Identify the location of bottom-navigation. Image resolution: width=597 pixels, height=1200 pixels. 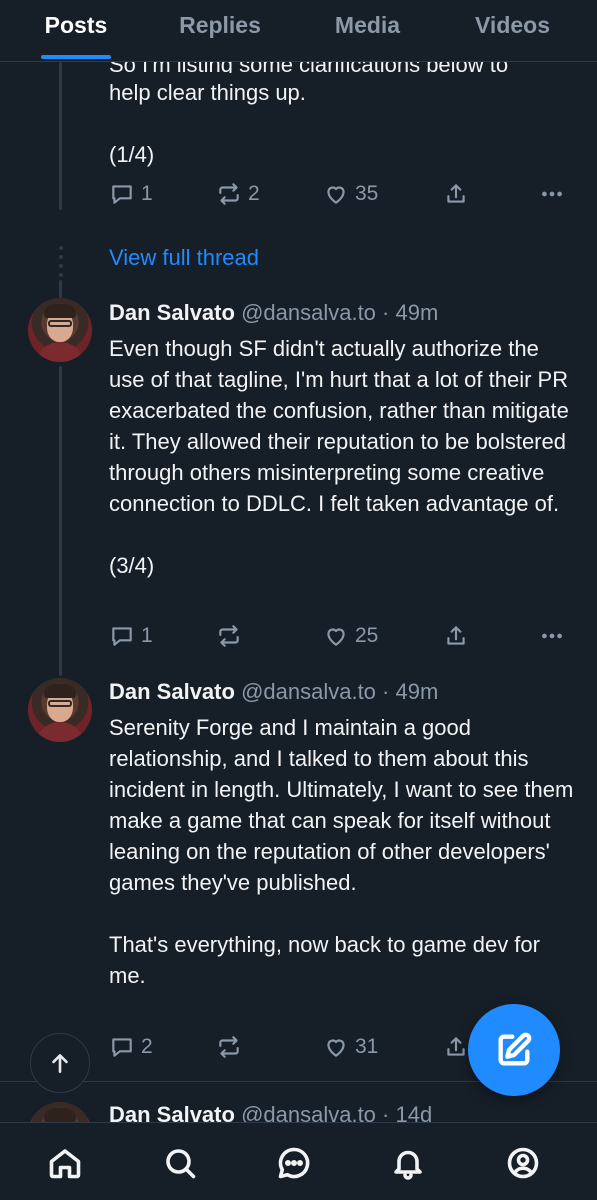
(298, 1161).